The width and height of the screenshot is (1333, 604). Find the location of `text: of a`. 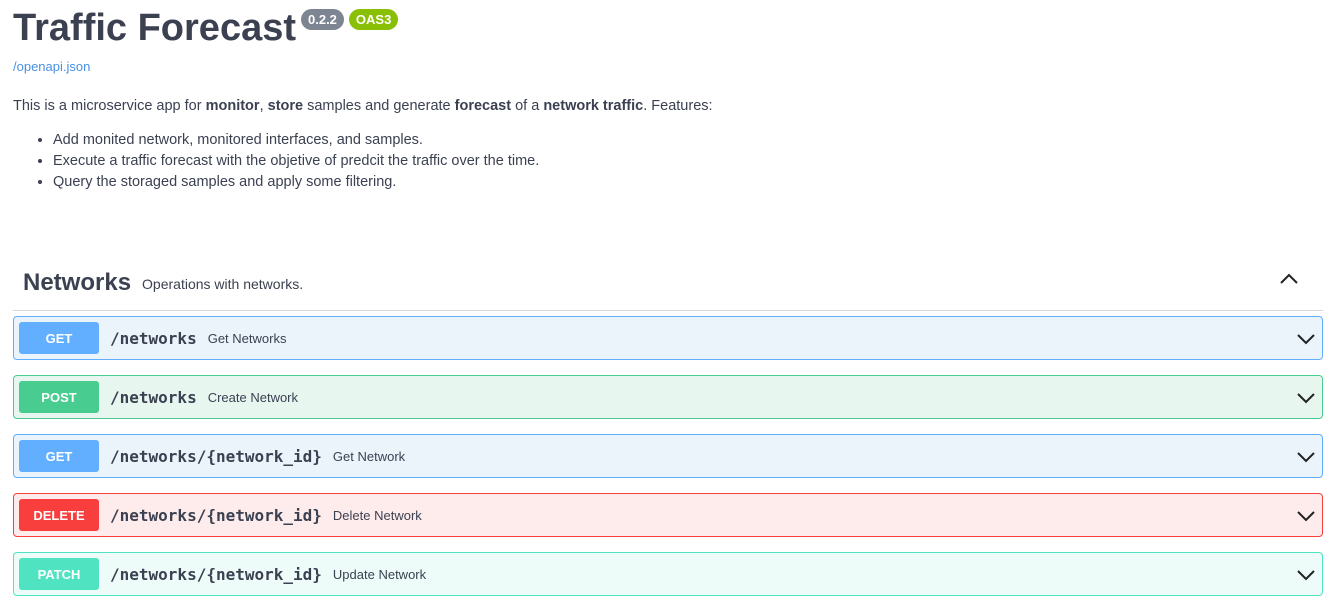

text: of a is located at coordinates (527, 106).